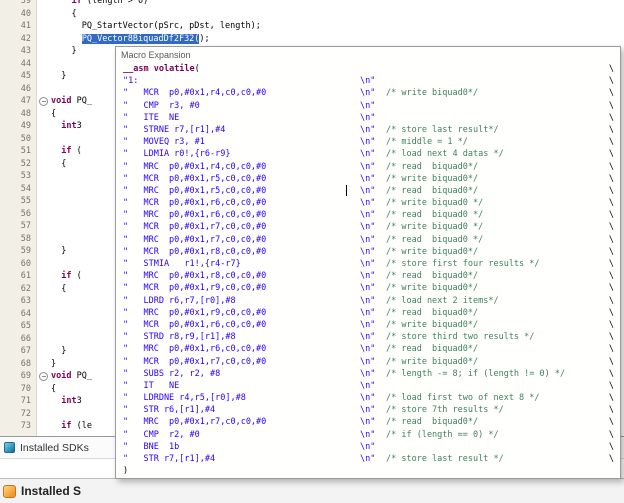 Image resolution: width=624 pixels, height=503 pixels. What do you see at coordinates (18, 326) in the screenshot?
I see `line-number: 65` at bounding box center [18, 326].